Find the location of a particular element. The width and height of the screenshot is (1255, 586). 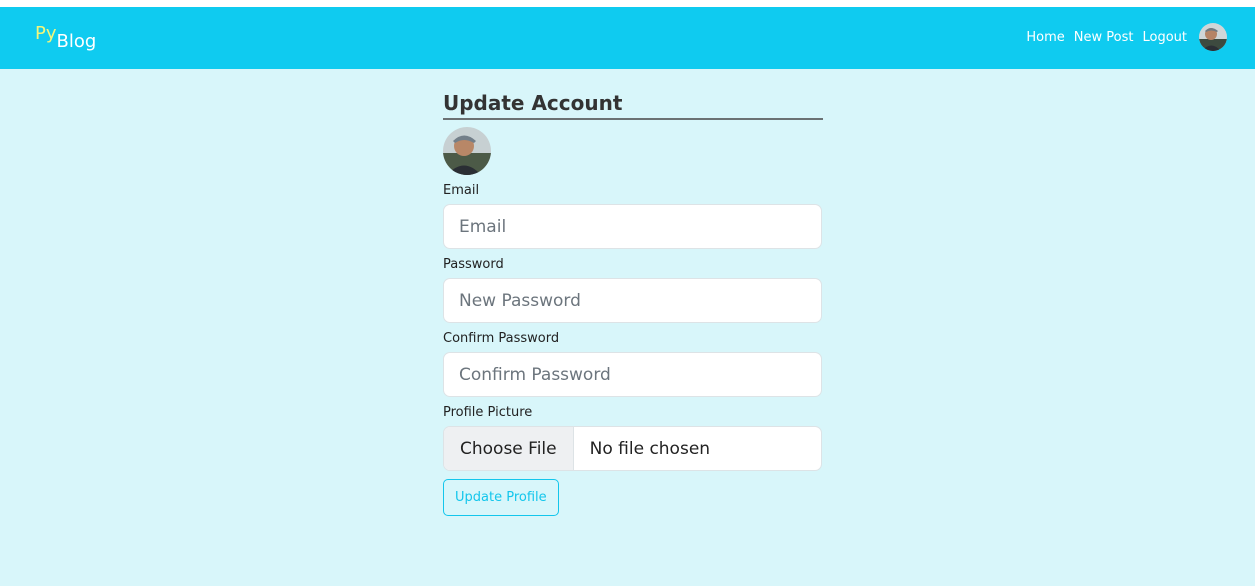

navbar: Py Blog Home New Post Logout is located at coordinates (627, 38).